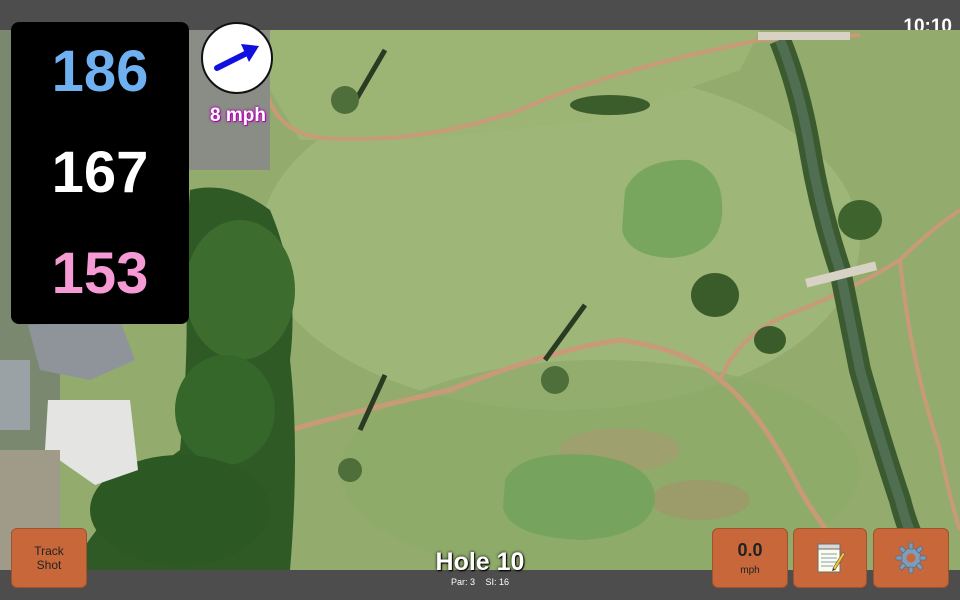 The image size is (960, 600). Describe the element at coordinates (238, 115) in the screenshot. I see `wind-speed-label: 8 mph` at that location.